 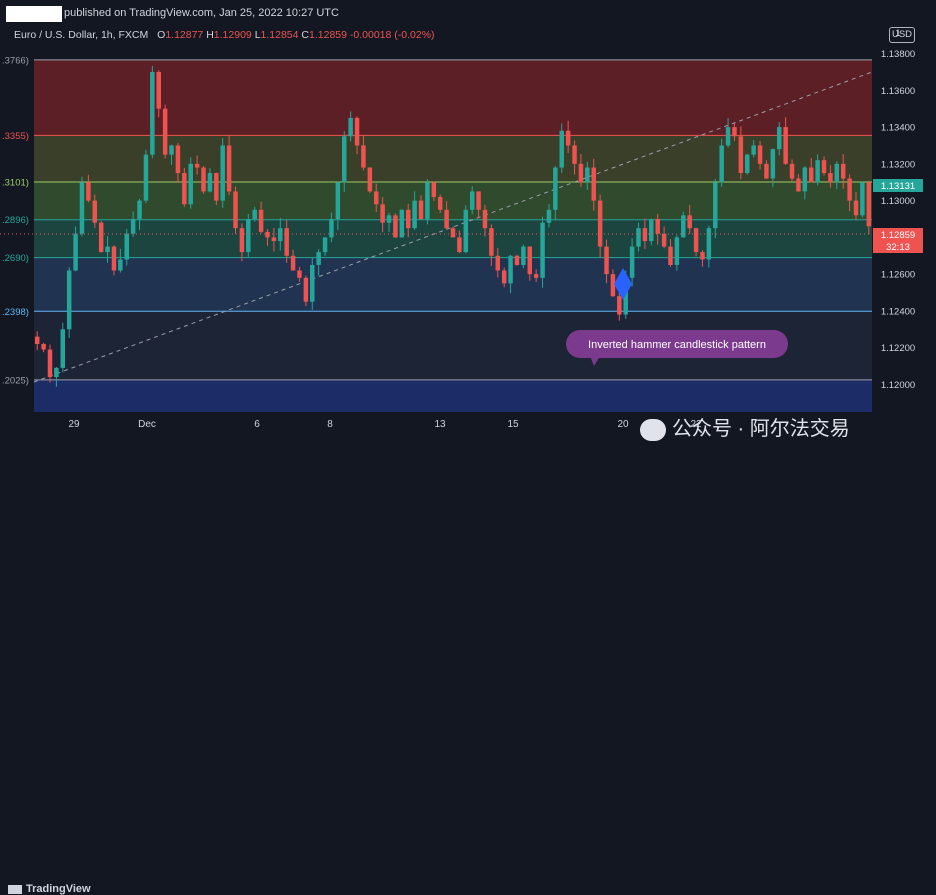 What do you see at coordinates (898, 54) in the screenshot?
I see `price-tick-9: 1.13800` at bounding box center [898, 54].